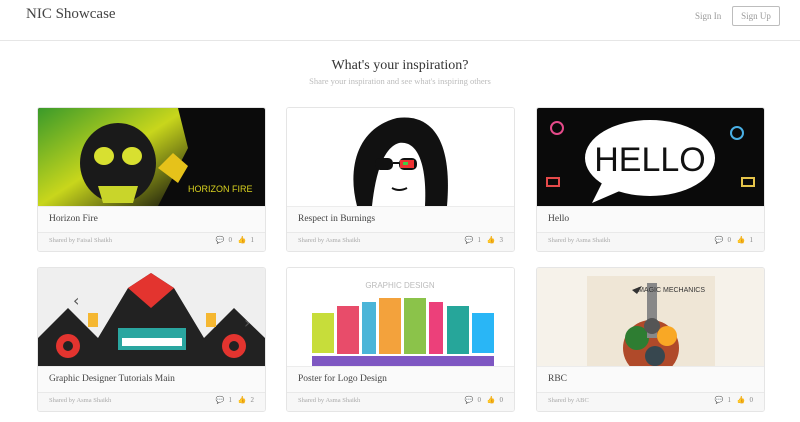 Image resolution: width=800 pixels, height=422 pixels. What do you see at coordinates (400, 379) in the screenshot?
I see `card-title: Poster for Logo Design` at bounding box center [400, 379].